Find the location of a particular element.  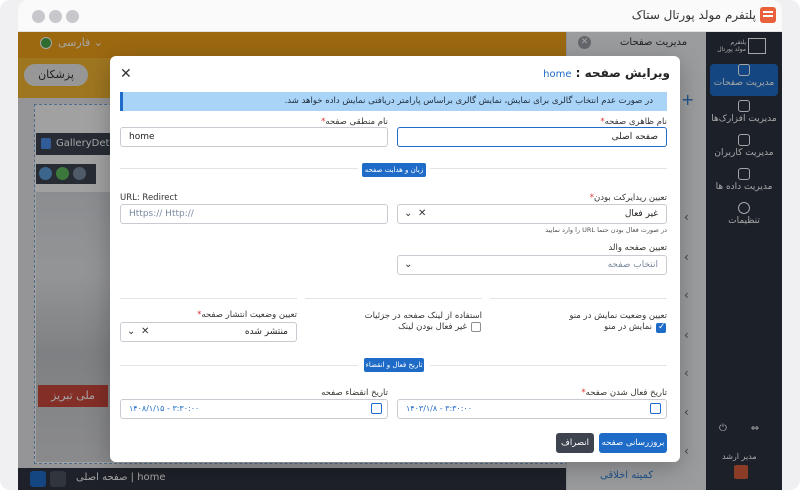

window-close-dot is located at coordinates (38, 16).